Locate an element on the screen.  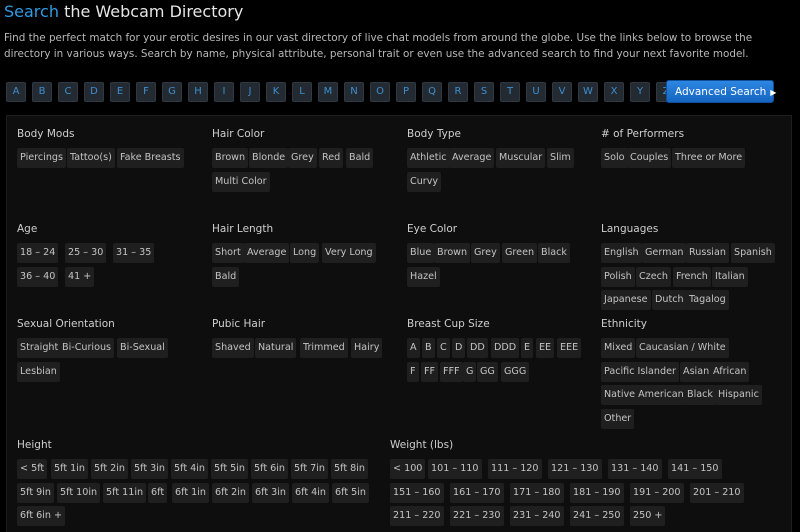
filter-tag: Mixed is located at coordinates (618, 348).